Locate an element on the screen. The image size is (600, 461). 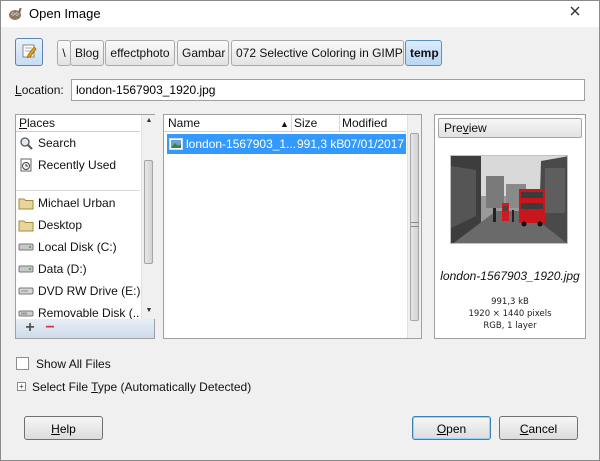
column-header-name: Name is located at coordinates (184, 123).